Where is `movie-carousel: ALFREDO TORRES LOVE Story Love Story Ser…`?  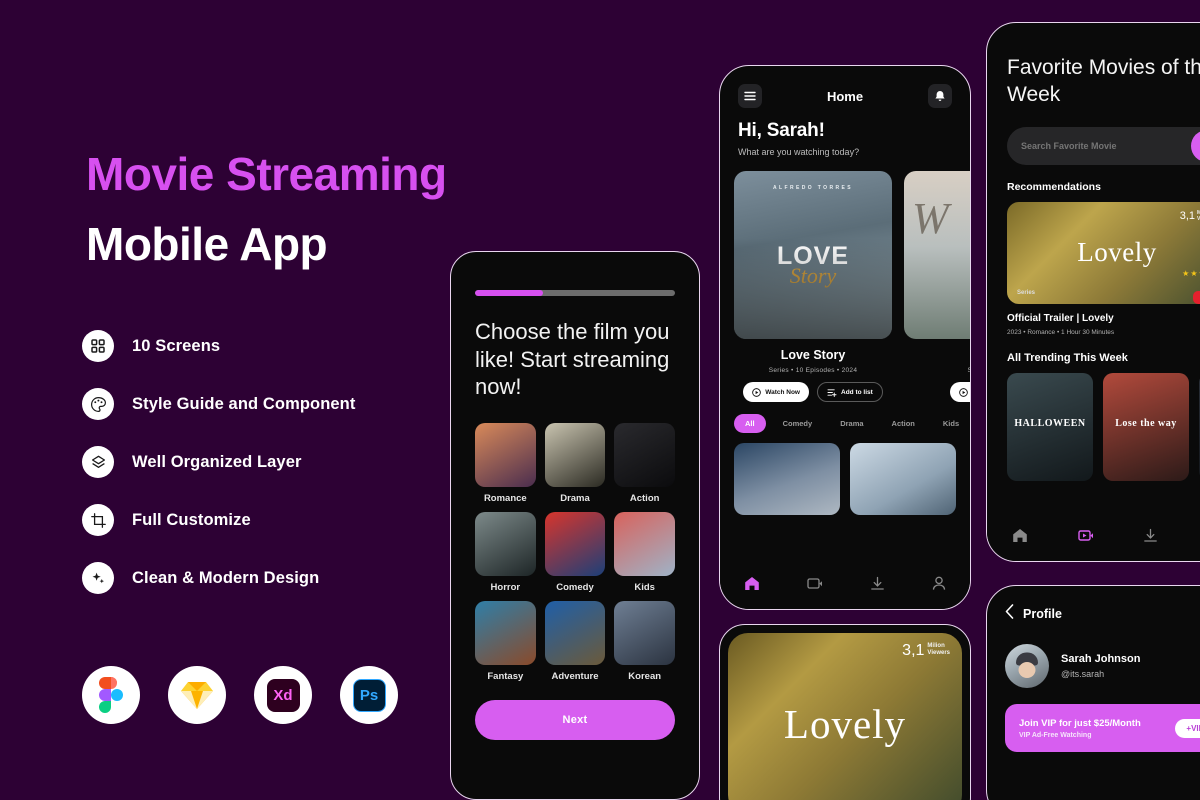 movie-carousel: ALFREDO TORRES LOVE Story Love Story Ser… is located at coordinates (845, 279).